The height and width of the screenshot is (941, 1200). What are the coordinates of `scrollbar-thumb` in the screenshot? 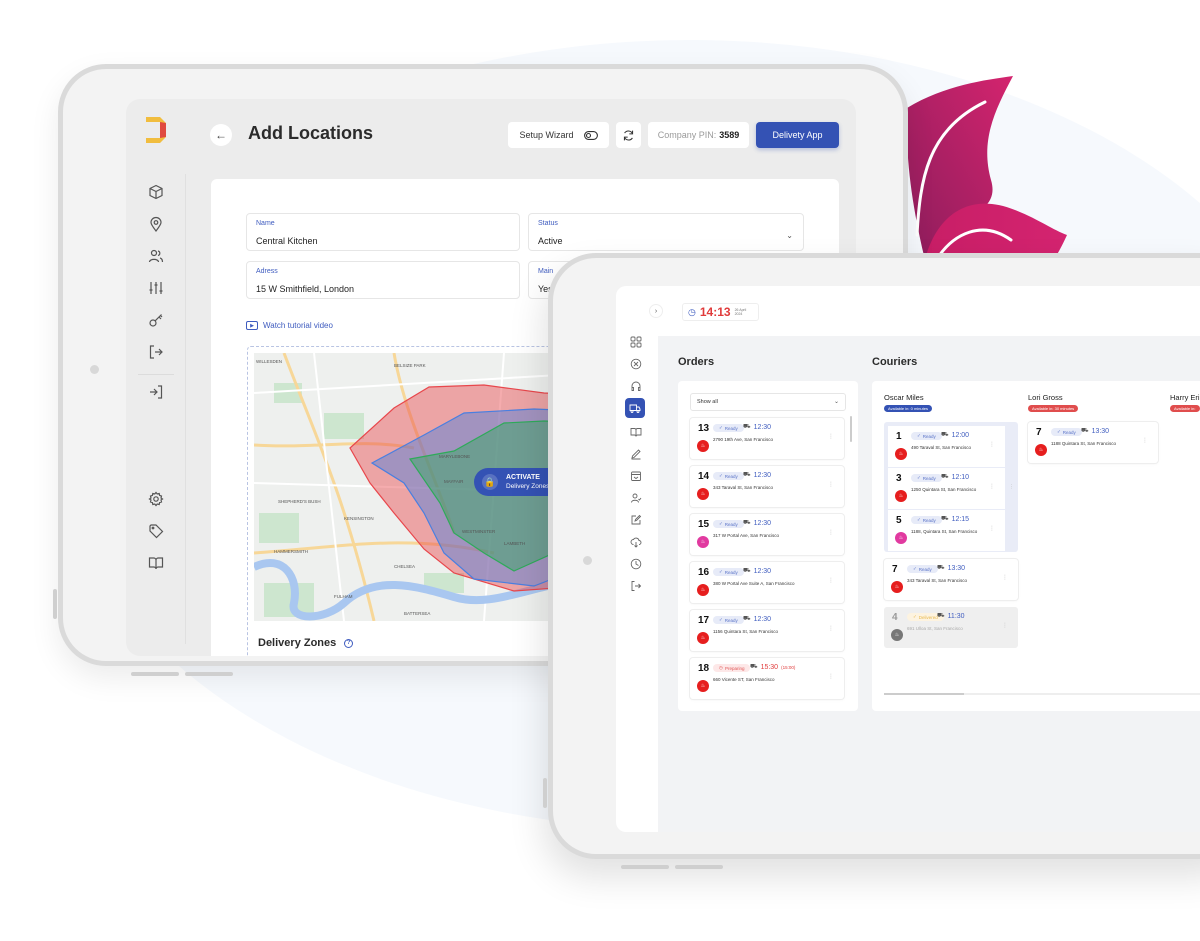 It's located at (924, 694).